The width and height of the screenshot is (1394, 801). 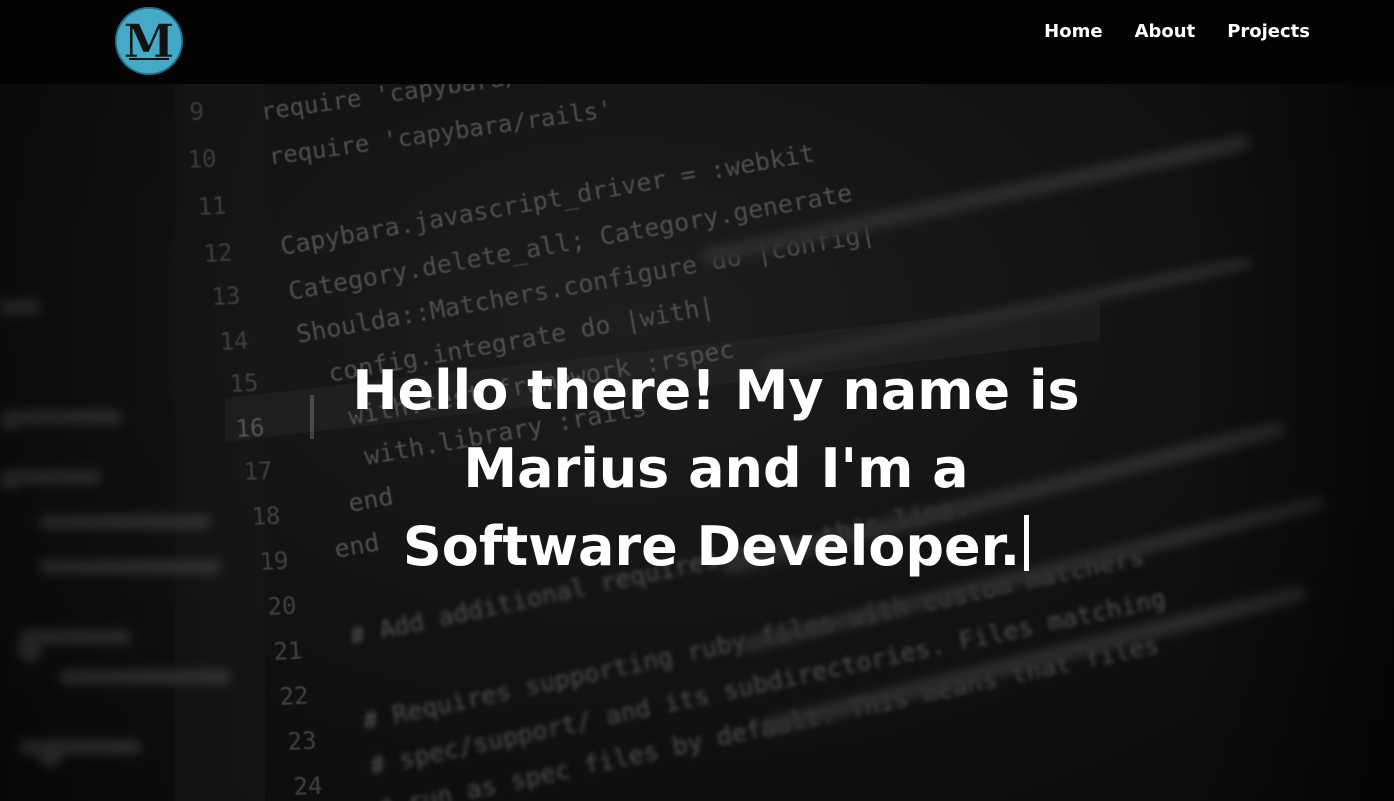 What do you see at coordinates (697, 42) in the screenshot?
I see `top-navbar: M Home About Projects` at bounding box center [697, 42].